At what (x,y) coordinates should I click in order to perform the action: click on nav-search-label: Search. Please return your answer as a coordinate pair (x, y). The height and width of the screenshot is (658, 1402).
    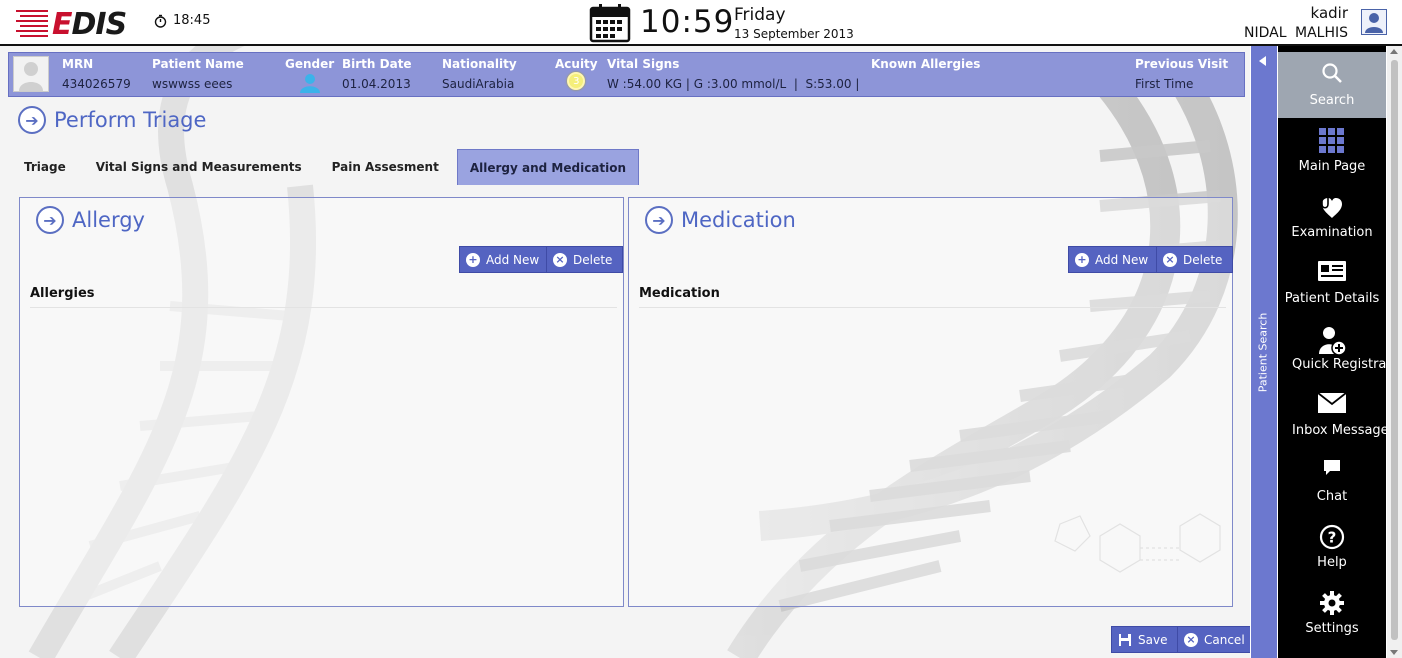
    Looking at the image, I should click on (1332, 100).